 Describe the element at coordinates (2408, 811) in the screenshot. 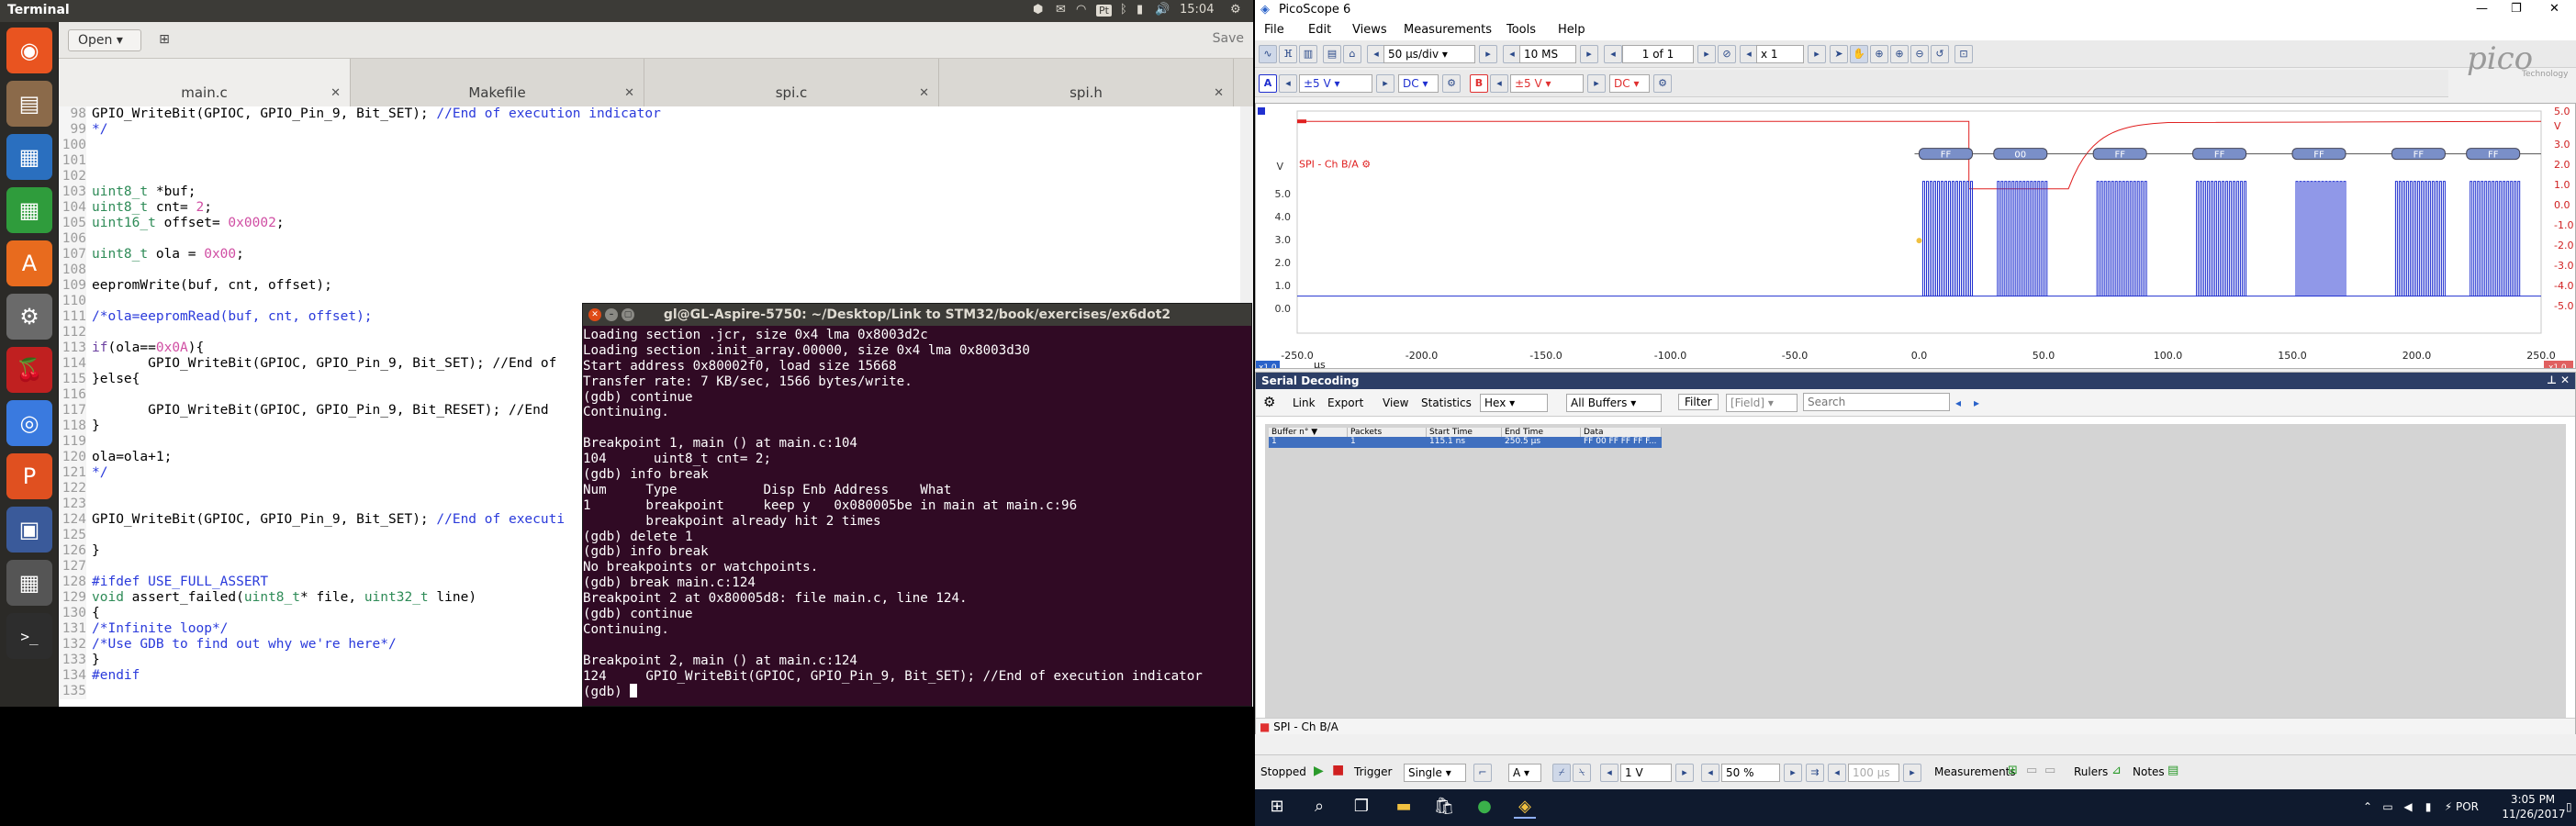

I see `volume-icon: ◀` at that location.